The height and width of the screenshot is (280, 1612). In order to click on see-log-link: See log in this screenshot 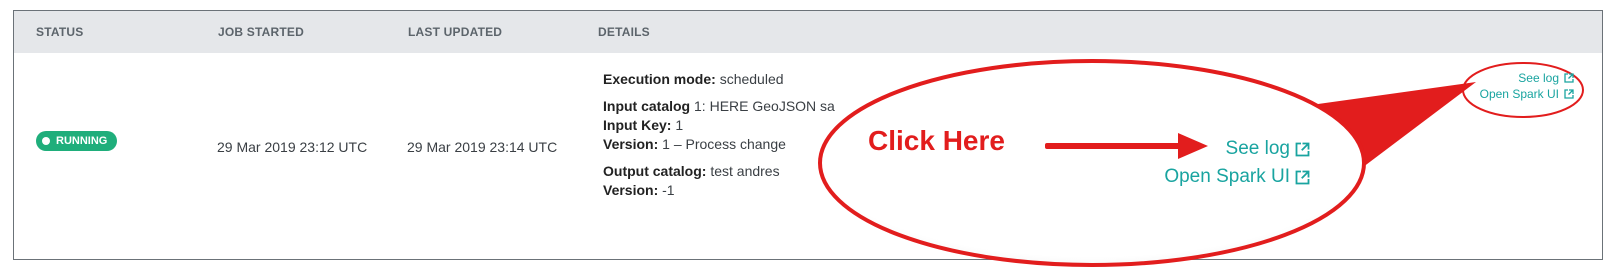, I will do `click(1546, 78)`.